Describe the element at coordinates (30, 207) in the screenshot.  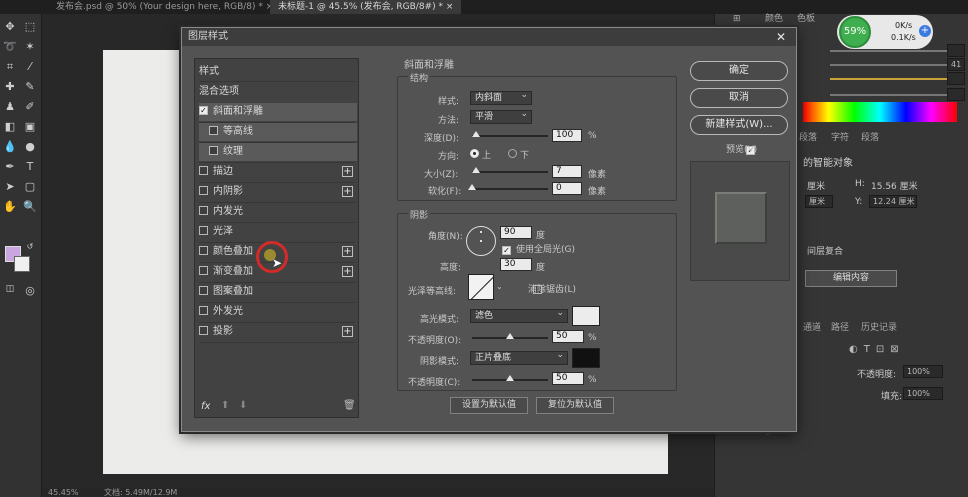
I see `zoom-tool-icon: 🔍` at that location.